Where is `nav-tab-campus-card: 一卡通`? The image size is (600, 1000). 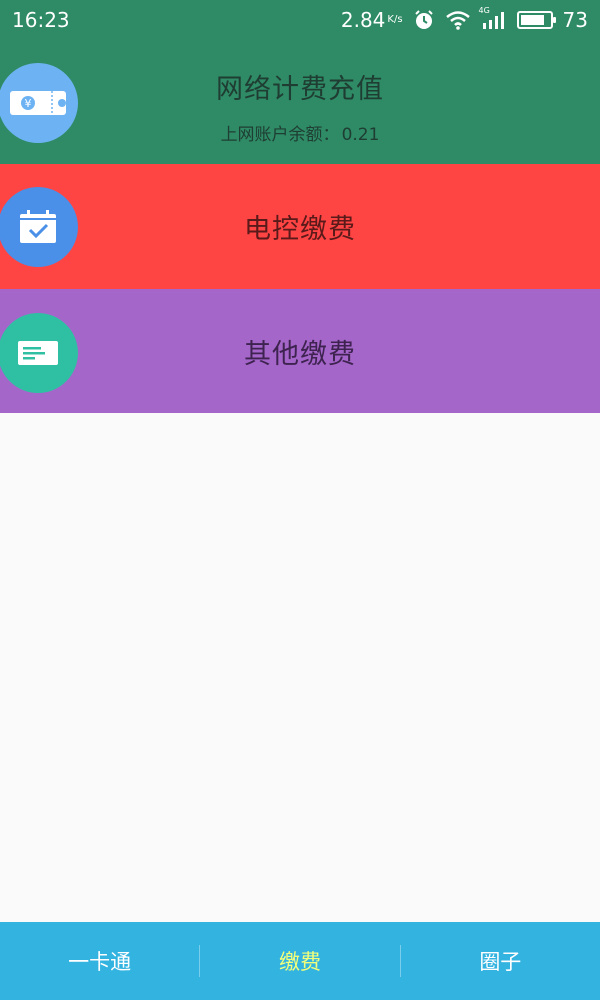 nav-tab-campus-card: 一卡通 is located at coordinates (99, 961).